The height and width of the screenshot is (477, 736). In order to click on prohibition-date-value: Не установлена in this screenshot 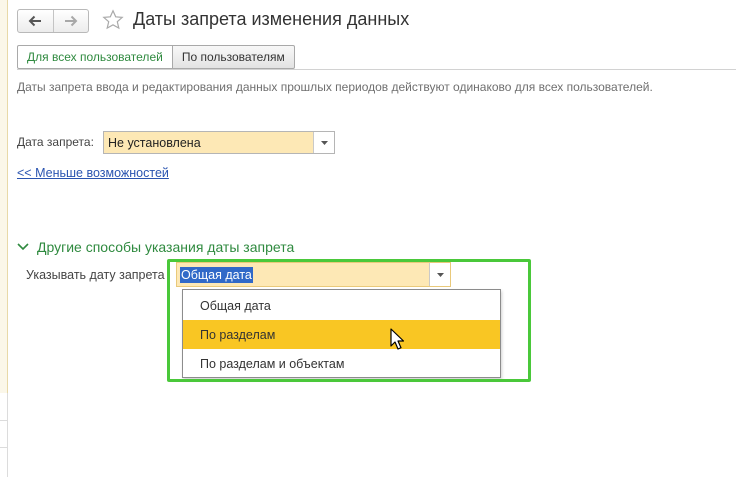, I will do `click(154, 142)`.